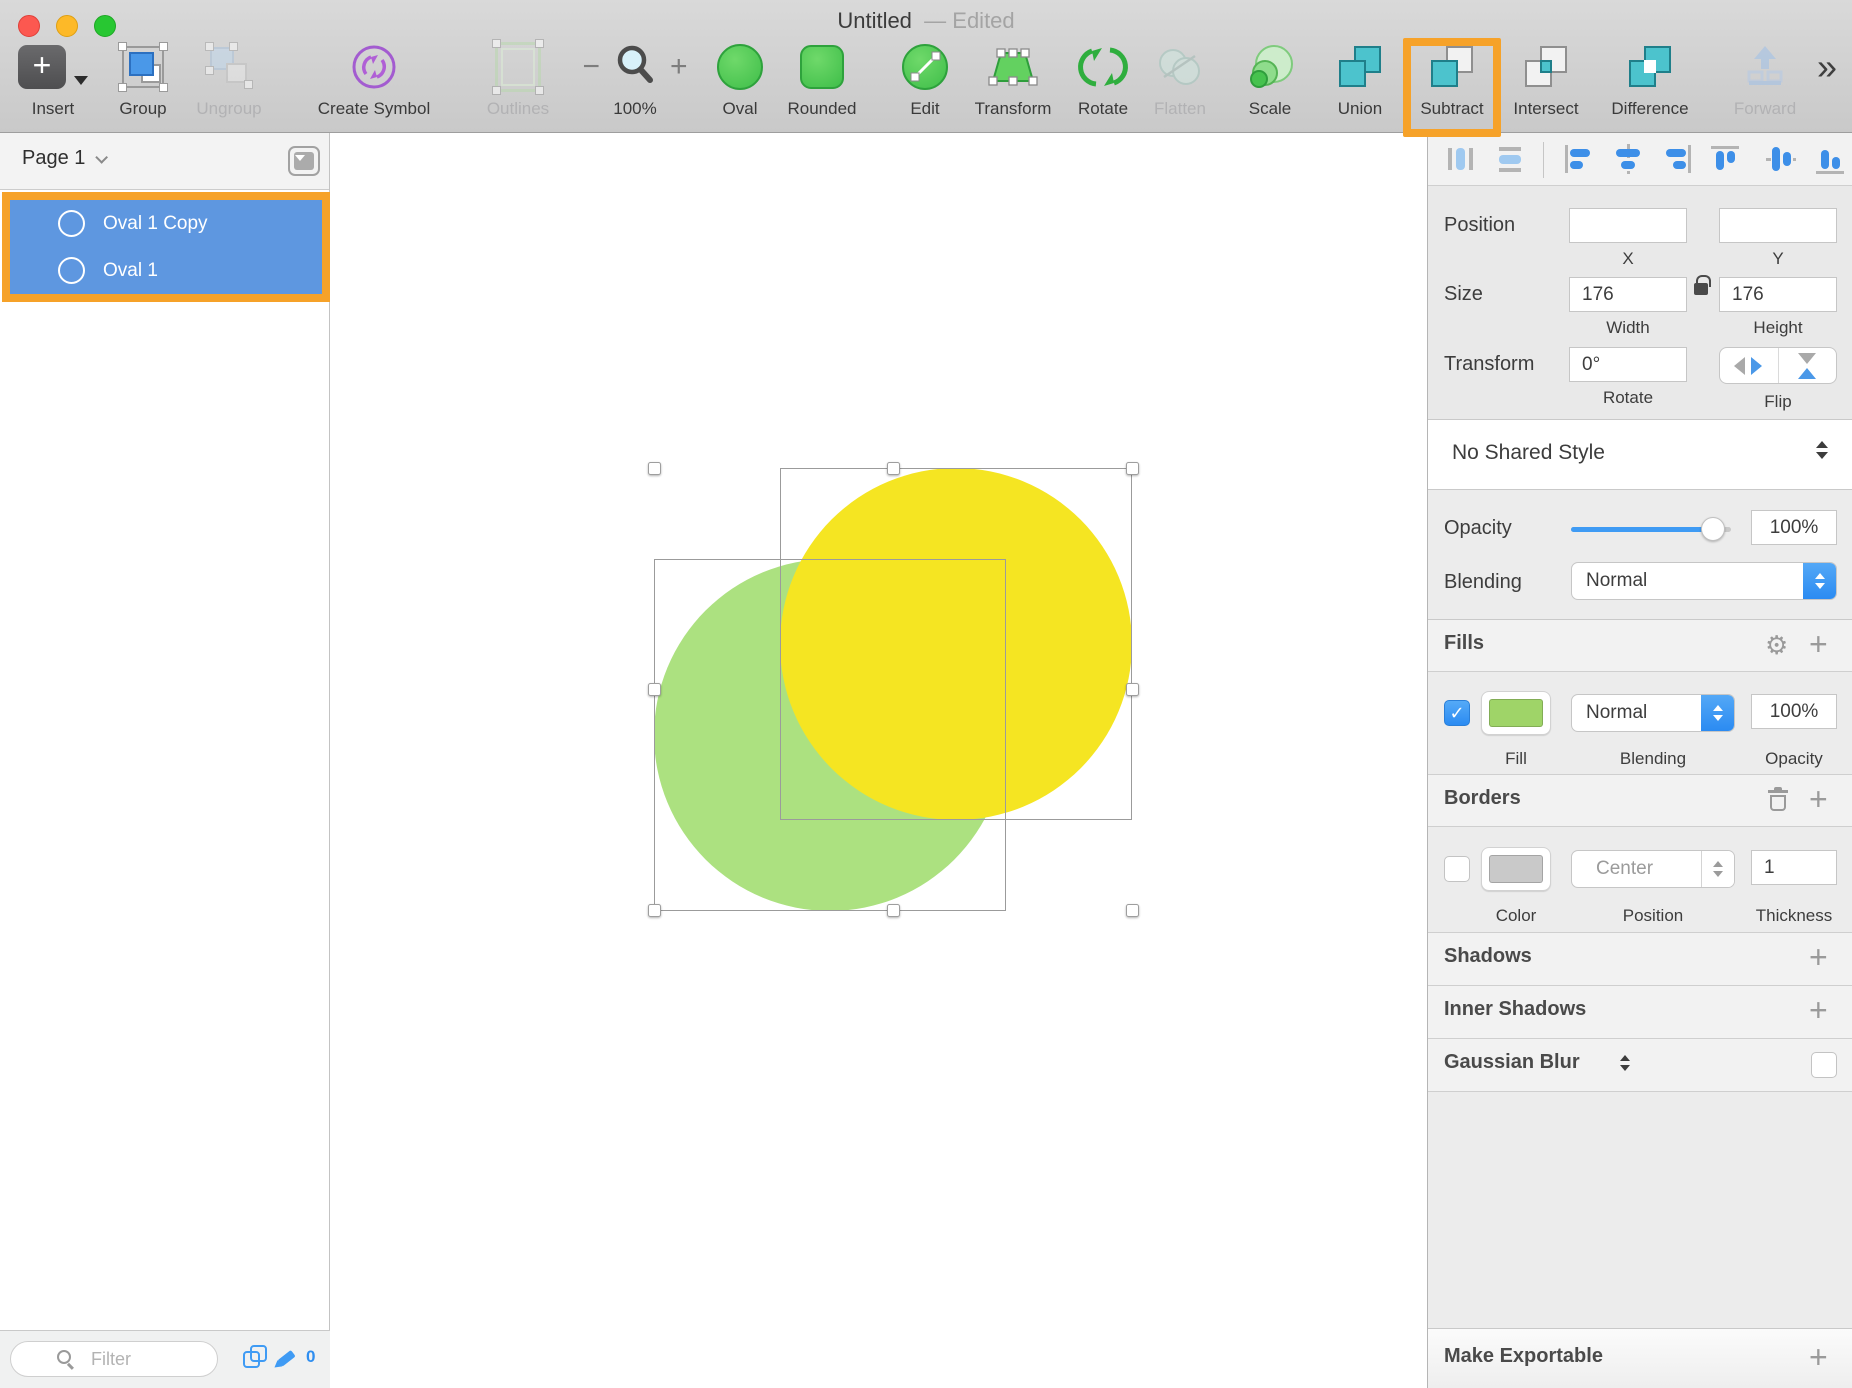  What do you see at coordinates (1794, 915) in the screenshot?
I see `border-thickness-label: Thickness` at bounding box center [1794, 915].